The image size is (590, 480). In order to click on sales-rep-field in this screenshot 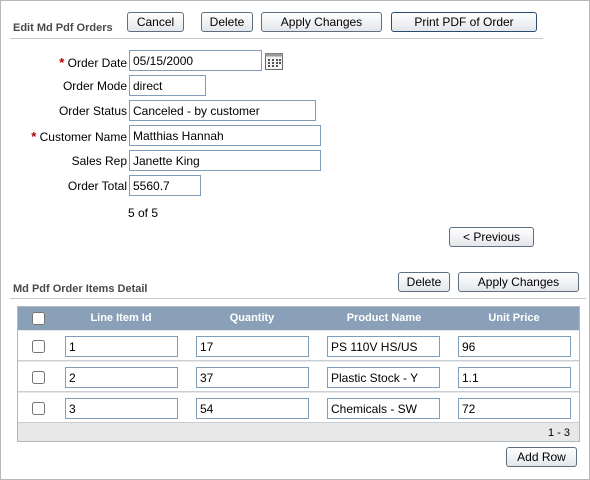, I will do `click(225, 160)`.